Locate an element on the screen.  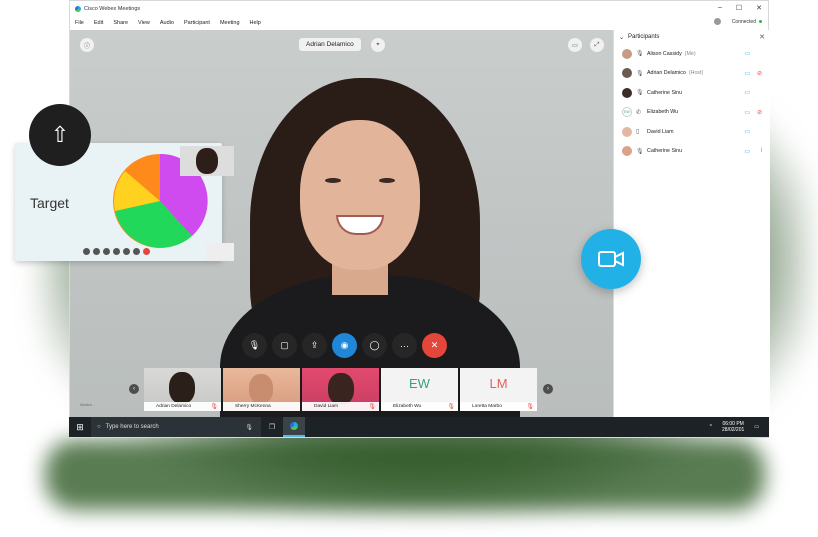
camera-float-button is located at coordinates (611, 259).